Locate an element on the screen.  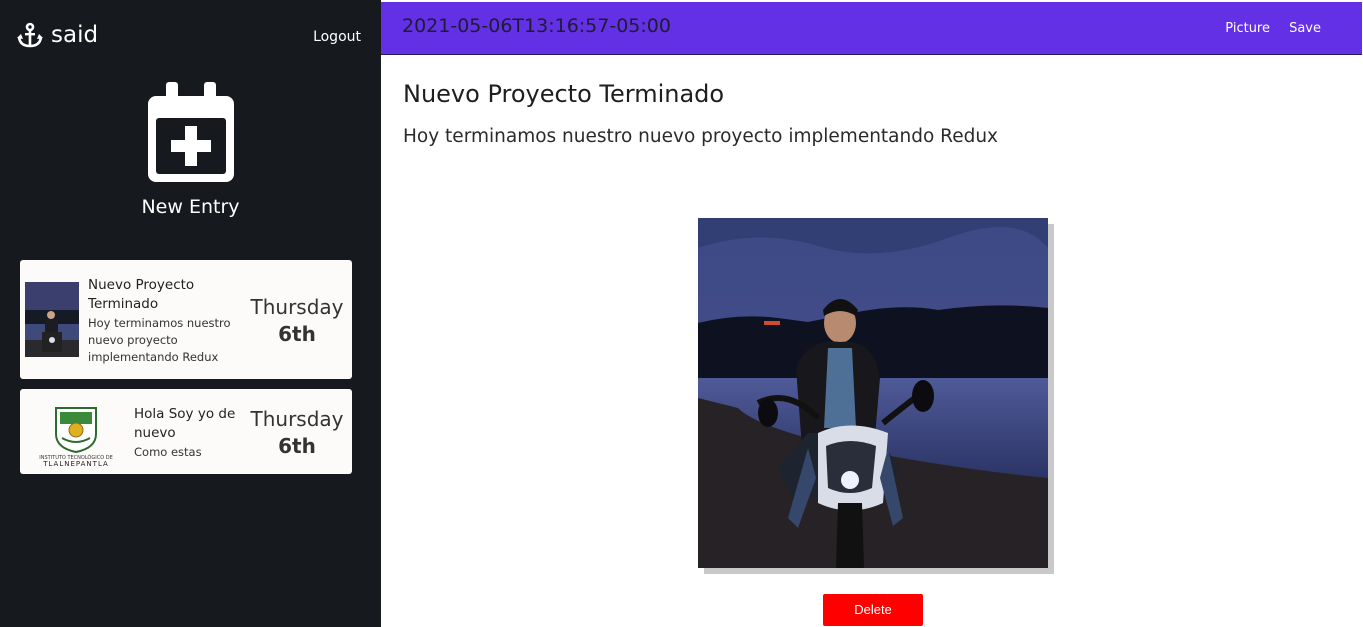
delete-button: Delete is located at coordinates (873, 610).